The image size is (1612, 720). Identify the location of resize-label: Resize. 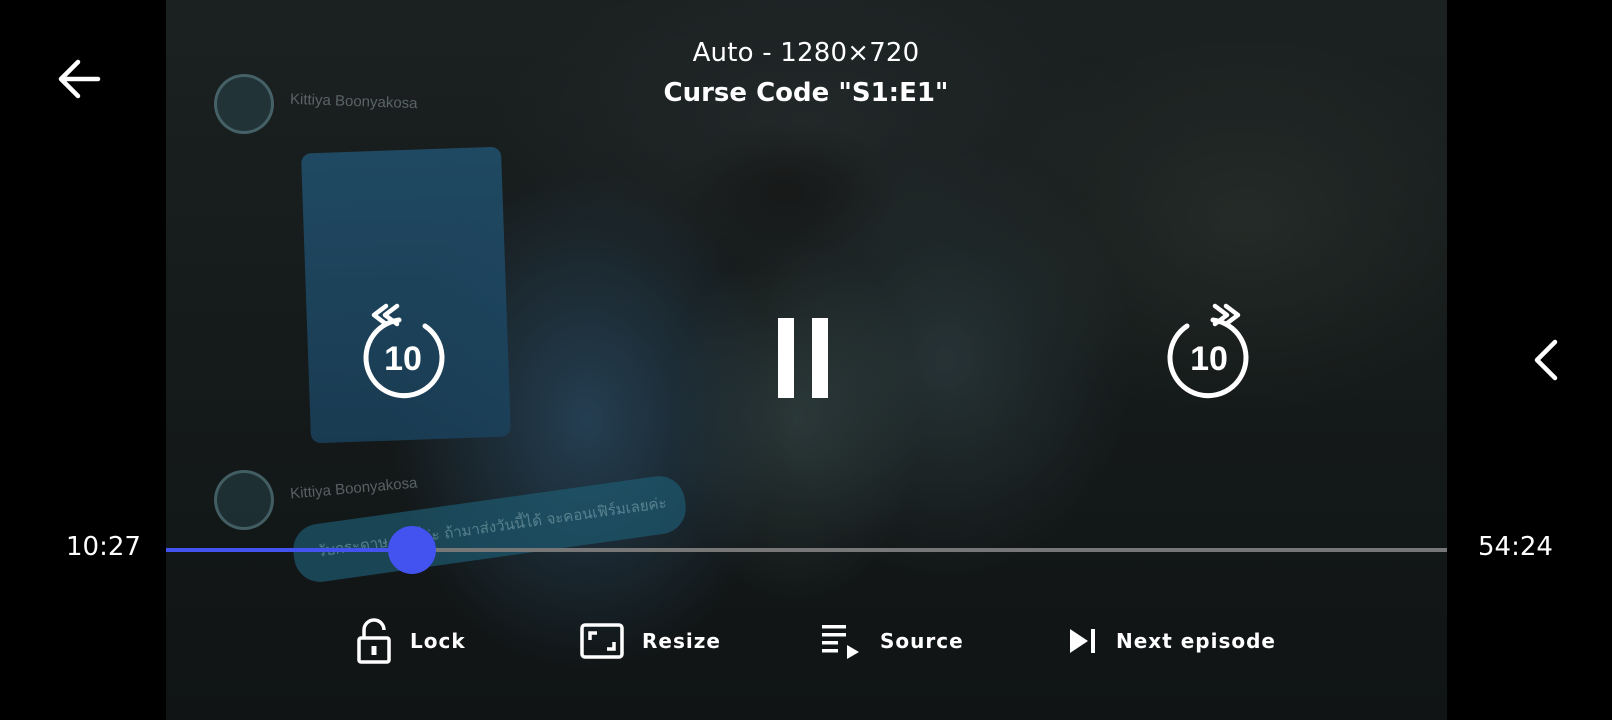
(681, 641).